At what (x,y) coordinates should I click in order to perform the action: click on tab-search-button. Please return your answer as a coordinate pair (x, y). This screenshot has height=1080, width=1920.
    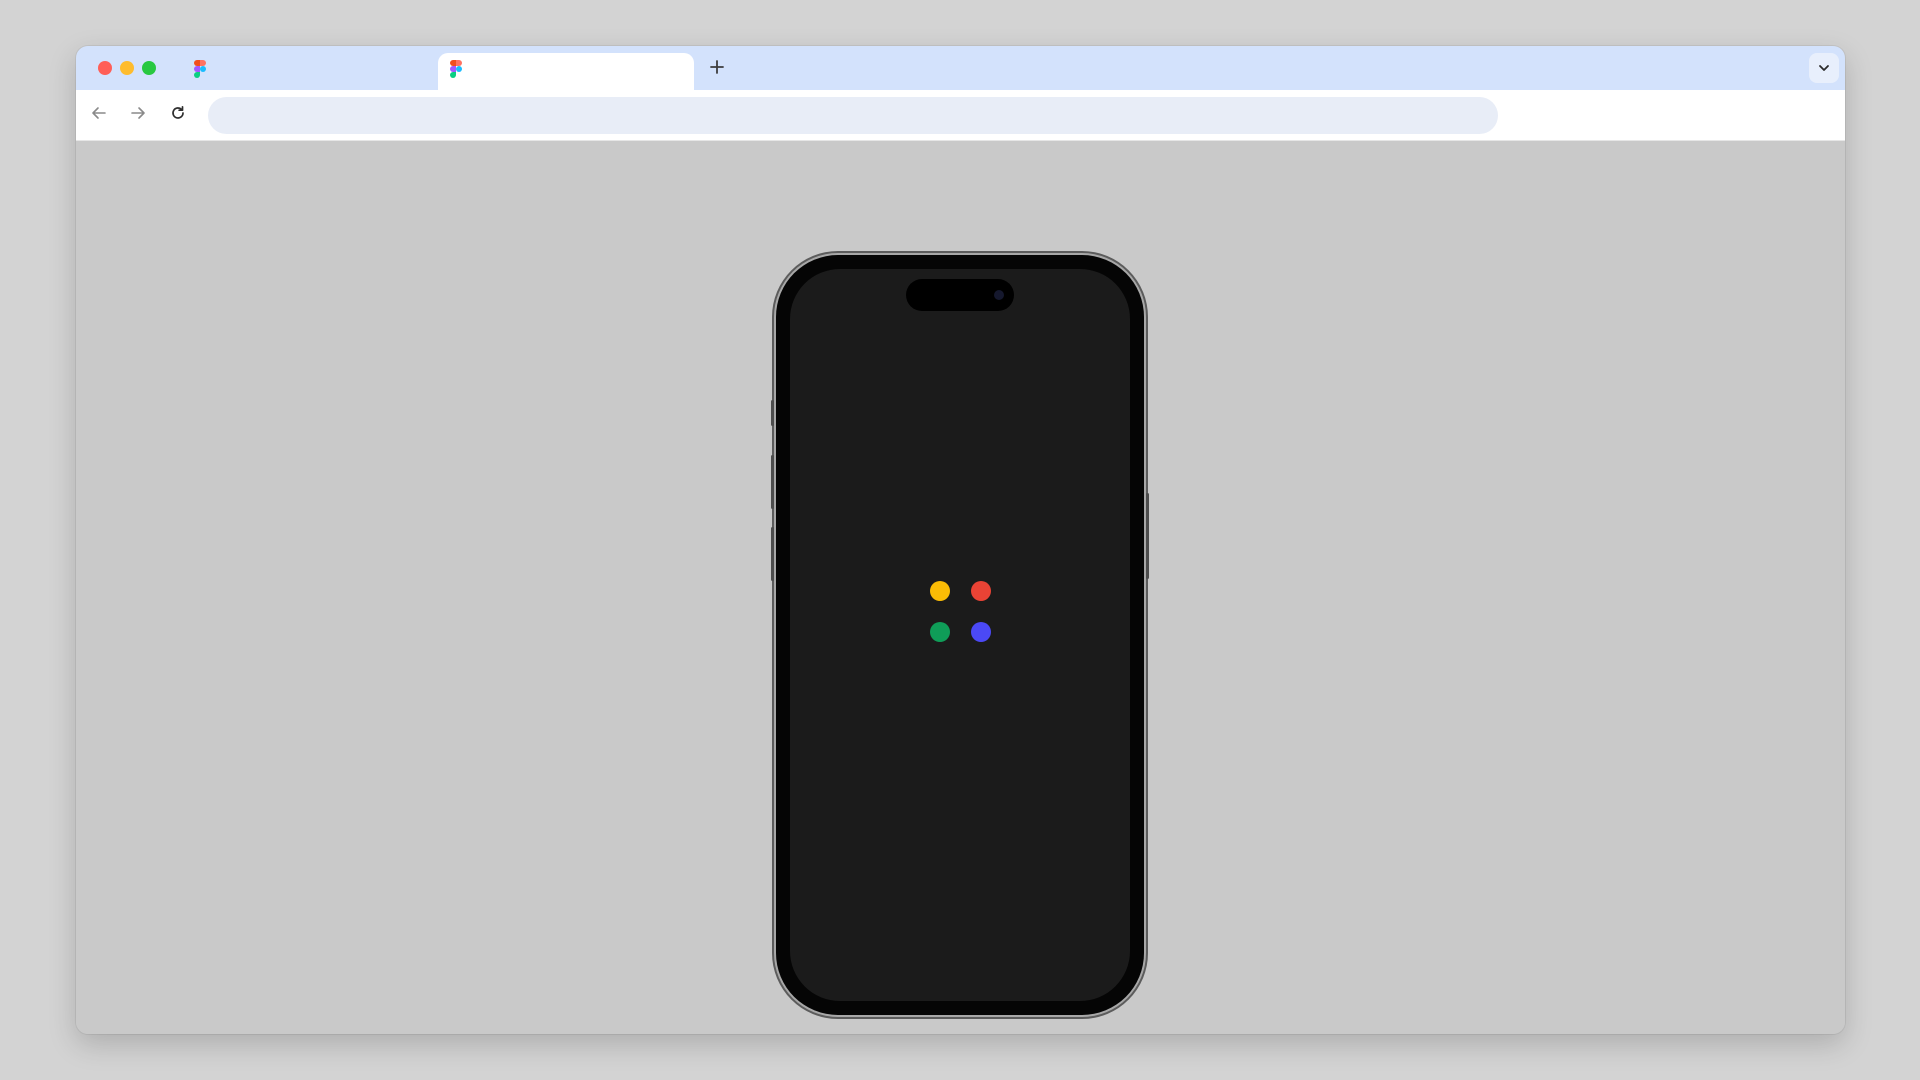
    Looking at the image, I should click on (1824, 68).